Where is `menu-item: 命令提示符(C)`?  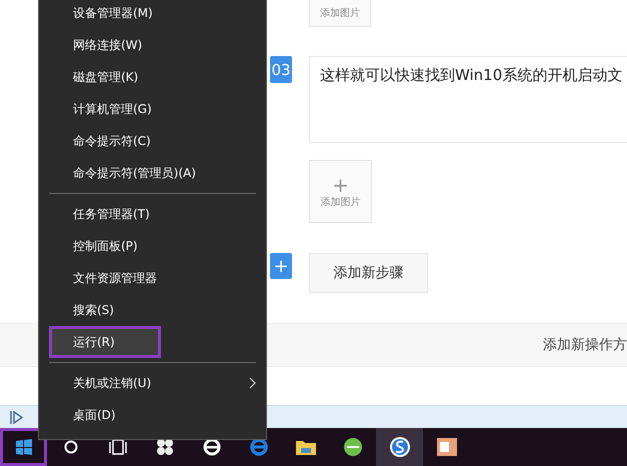
menu-item: 命令提示符(C) is located at coordinates (152, 141).